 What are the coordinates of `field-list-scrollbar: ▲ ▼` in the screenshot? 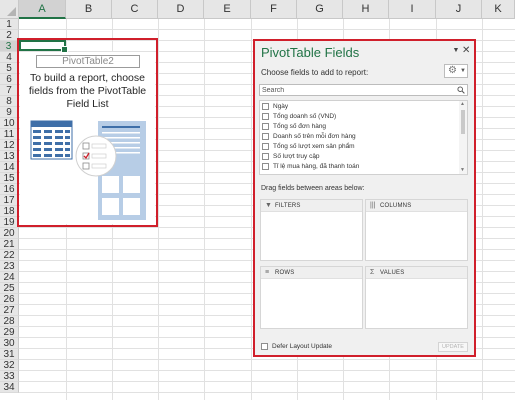 It's located at (463, 137).